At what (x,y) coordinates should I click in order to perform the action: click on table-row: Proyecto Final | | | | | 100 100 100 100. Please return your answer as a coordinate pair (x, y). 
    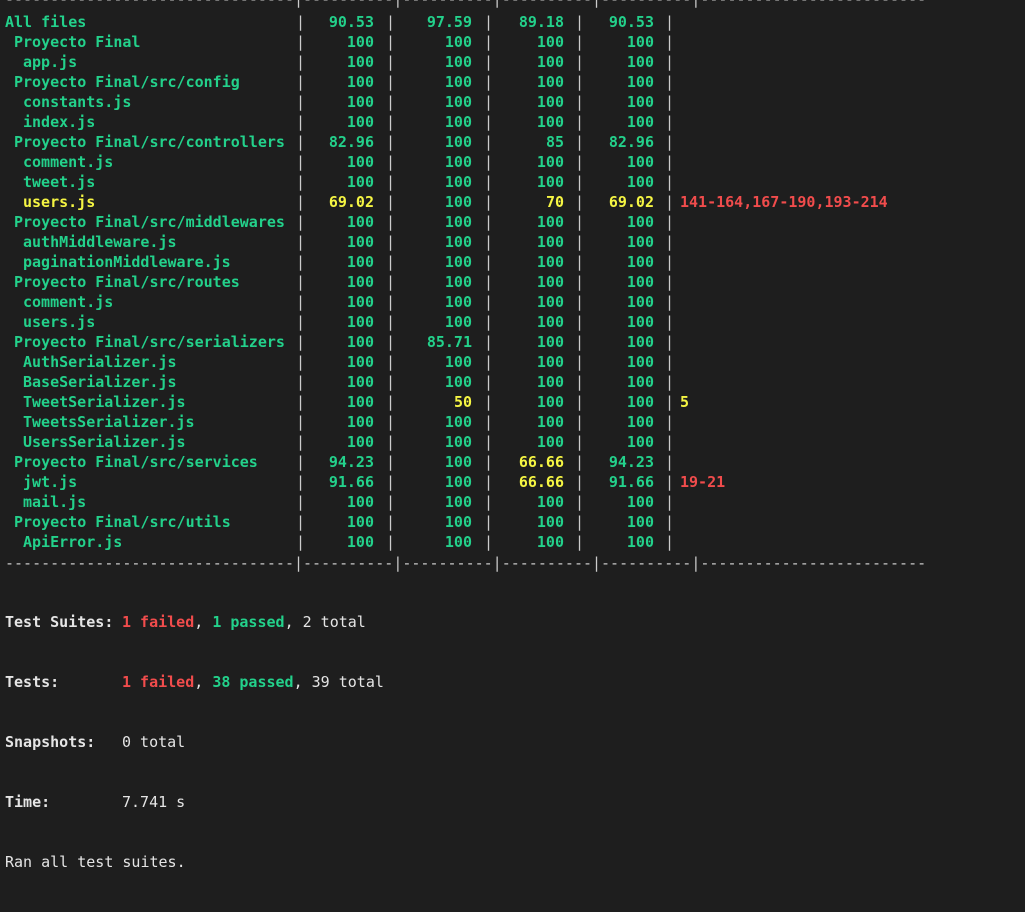
    Looking at the image, I should click on (512, 42).